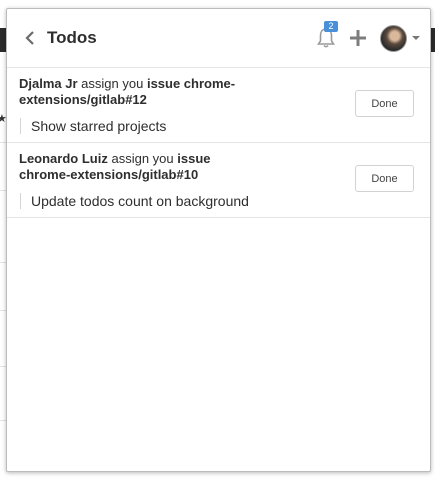 The image size is (435, 479). Describe the element at coordinates (433, 40) in the screenshot. I see `background-nav-bar-right` at that location.